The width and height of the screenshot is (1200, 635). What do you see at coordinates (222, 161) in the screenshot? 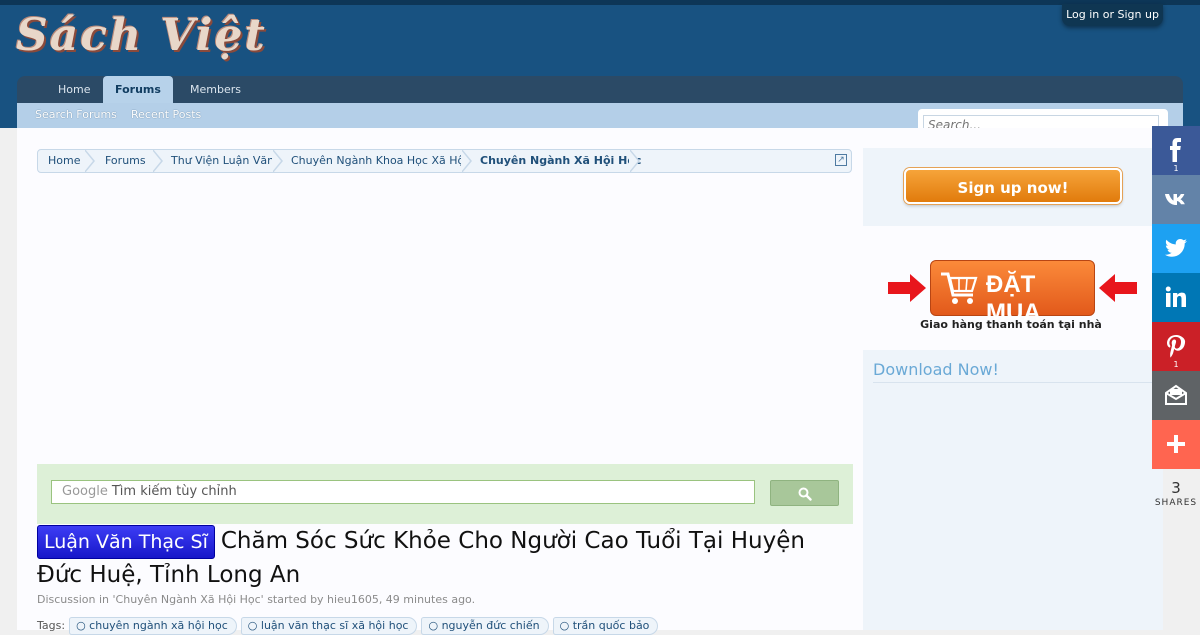
I see `breadcrumb-thu-vien: Thư Viện Luận Văn` at bounding box center [222, 161].